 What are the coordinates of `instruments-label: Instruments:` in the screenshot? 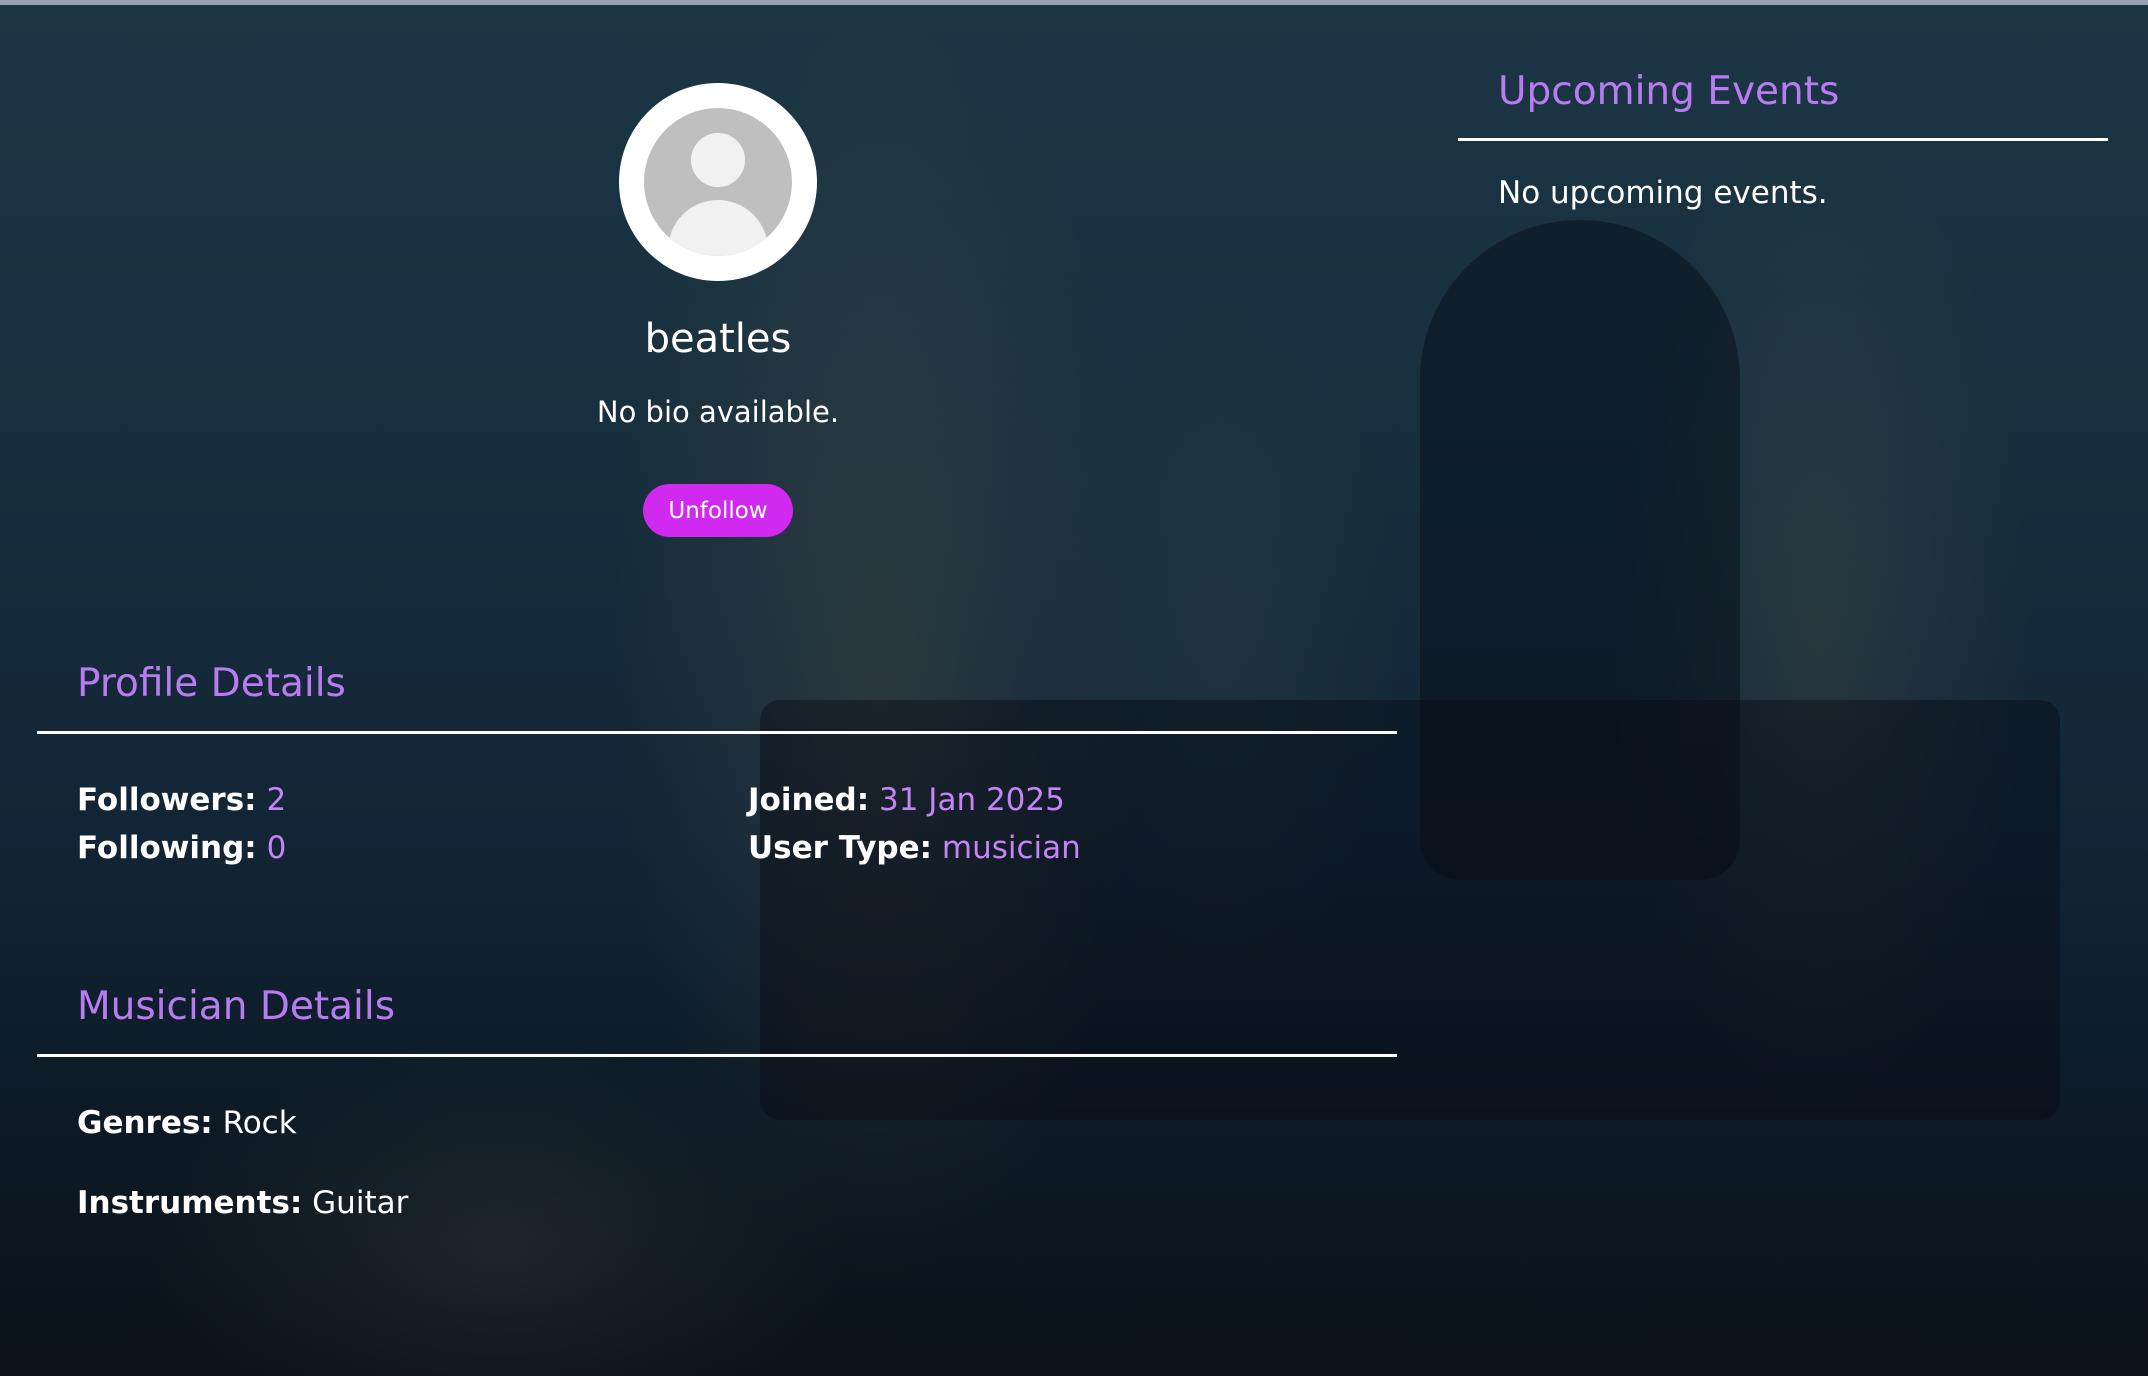 It's located at (190, 1203).